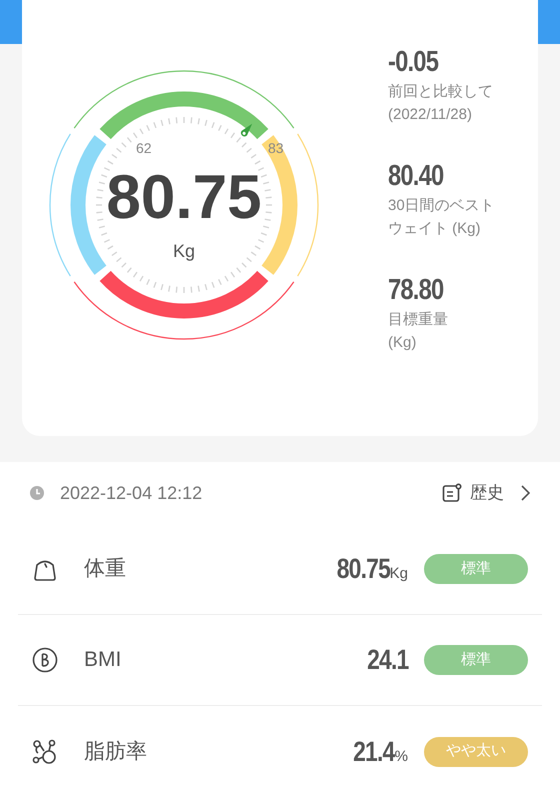 The width and height of the screenshot is (560, 800). I want to click on range-max-label: 83, so click(276, 148).